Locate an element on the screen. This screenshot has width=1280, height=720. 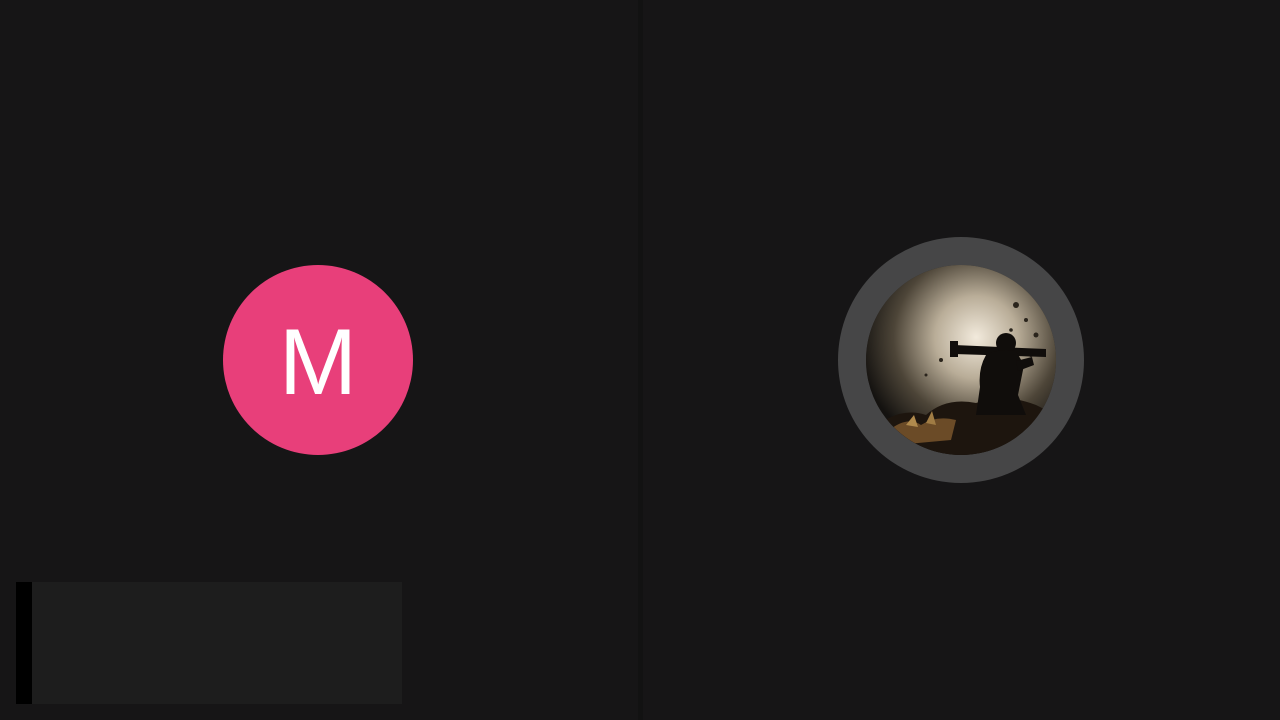
self-view-accent-bar is located at coordinates (24, 643).